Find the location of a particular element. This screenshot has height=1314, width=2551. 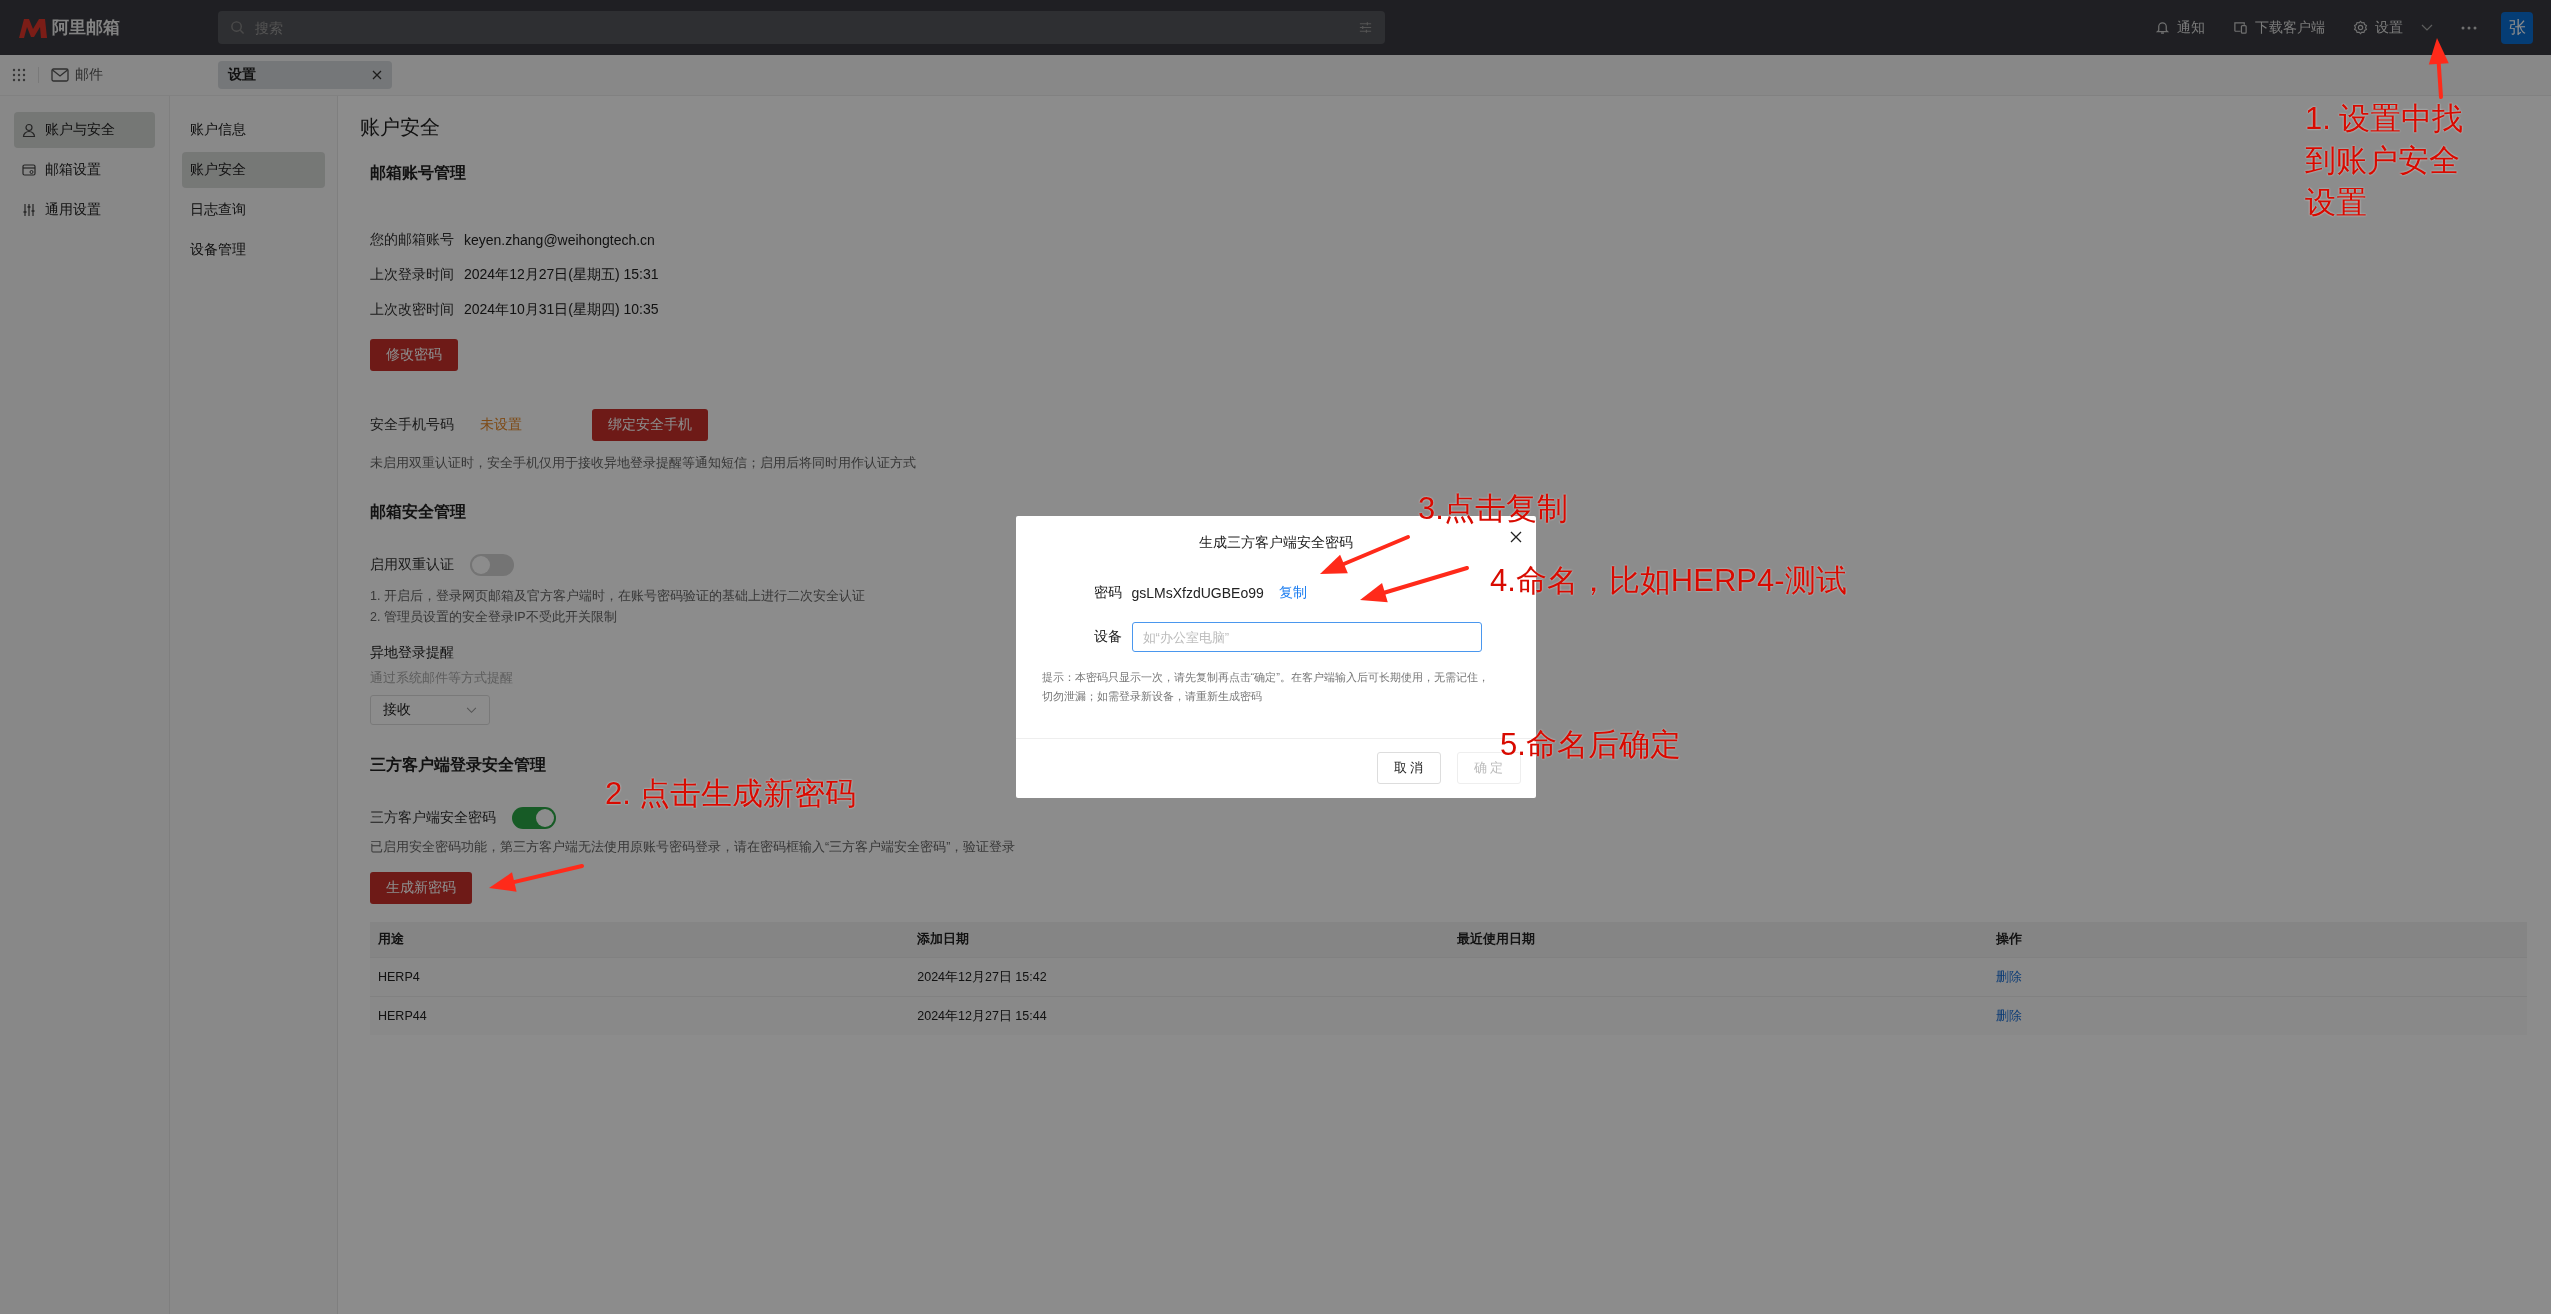

nav-item: 账户与安全 is located at coordinates (84, 130).